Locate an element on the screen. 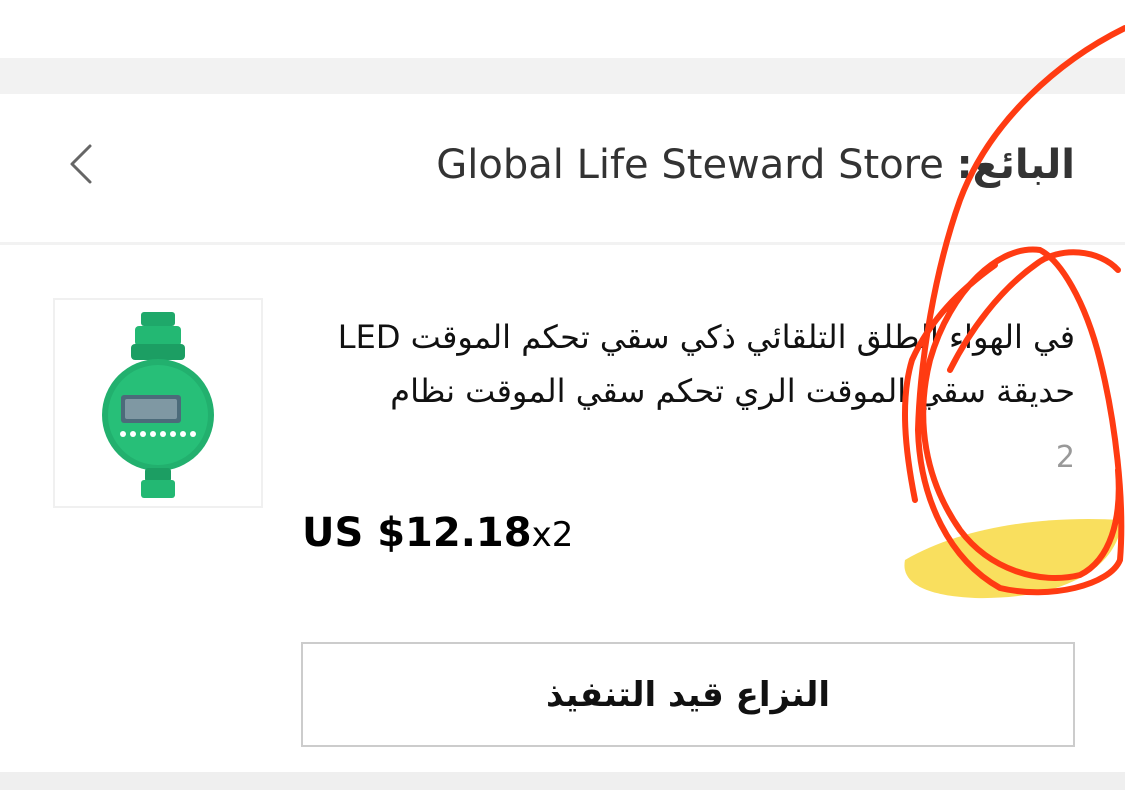 This screenshot has width=1125, height=790. bottom-divider is located at coordinates (562, 781).